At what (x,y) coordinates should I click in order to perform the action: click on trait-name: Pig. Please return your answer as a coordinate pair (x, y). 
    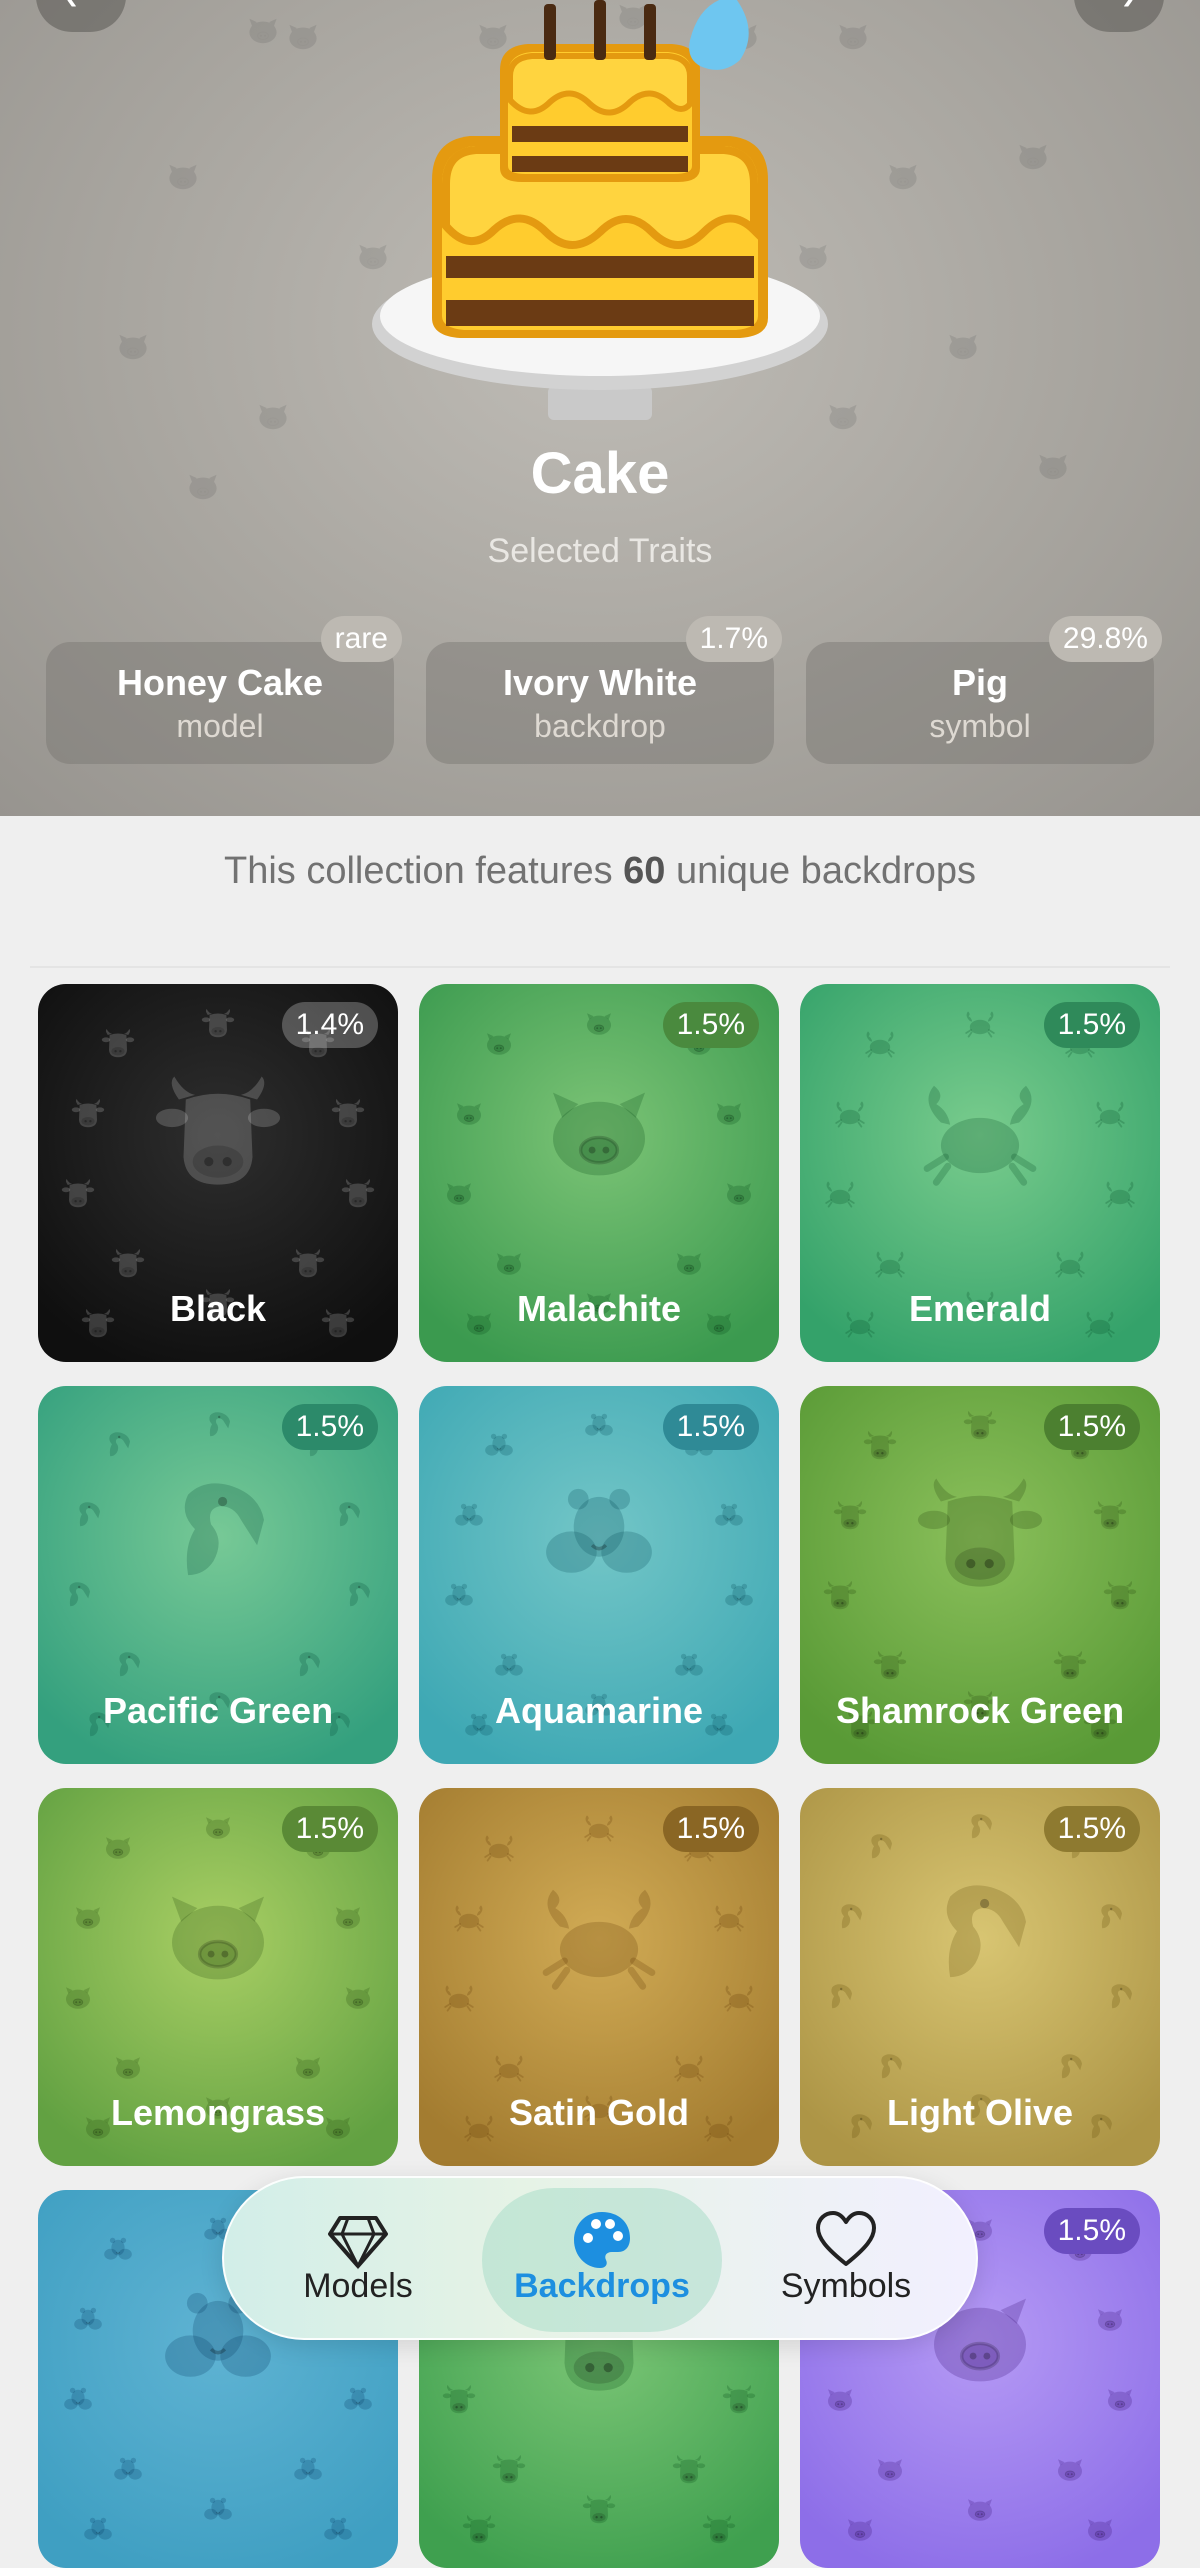
    Looking at the image, I should click on (979, 682).